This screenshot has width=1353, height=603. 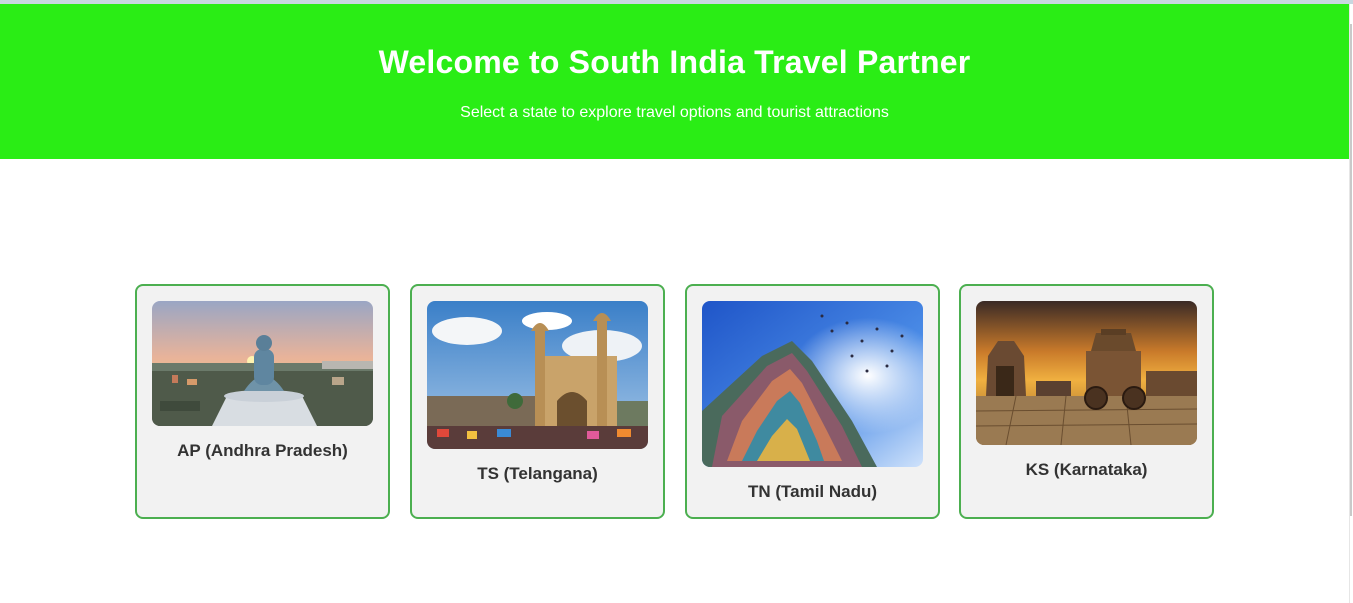 I want to click on state-card-ts: TS (Telangana), so click(x=537, y=401).